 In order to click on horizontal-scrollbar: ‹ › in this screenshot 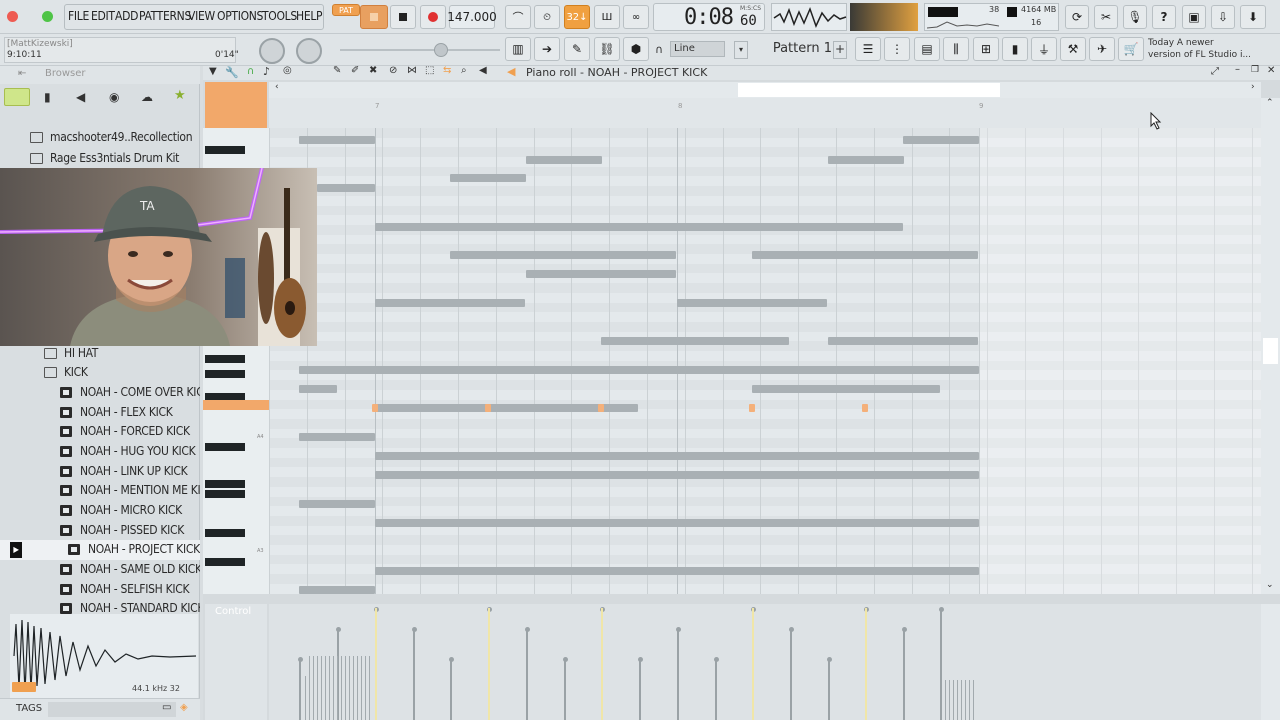, I will do `click(765, 90)`.